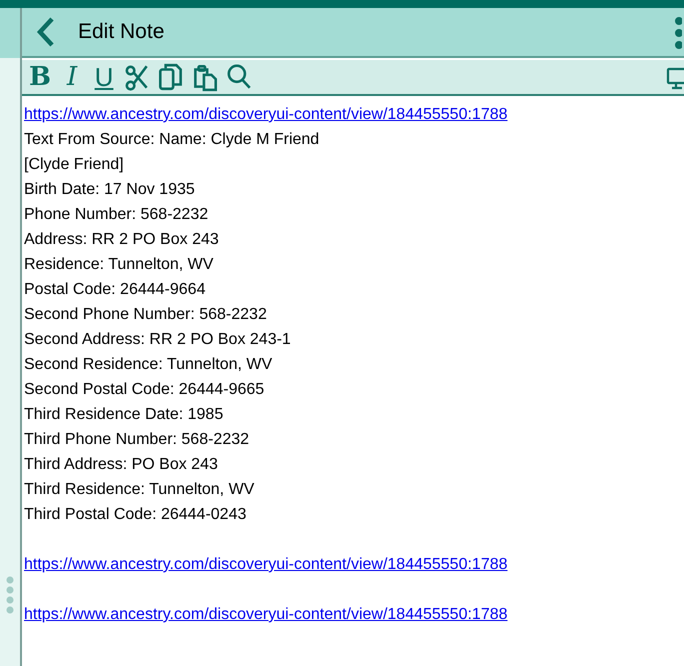 Image resolution: width=684 pixels, height=666 pixels. I want to click on note-line: Residence: Tunnelton, WV, so click(119, 265).